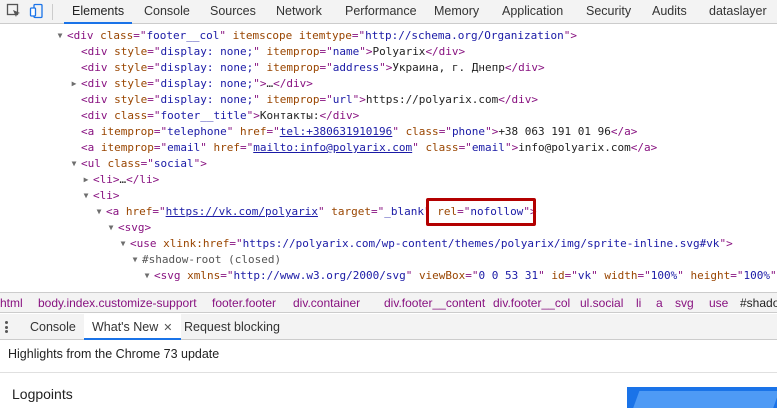 Image resolution: width=777 pixels, height=408 pixels. Describe the element at coordinates (114, 354) in the screenshot. I see `whats-new-headline: Highlights from the Chrome 73 update` at that location.